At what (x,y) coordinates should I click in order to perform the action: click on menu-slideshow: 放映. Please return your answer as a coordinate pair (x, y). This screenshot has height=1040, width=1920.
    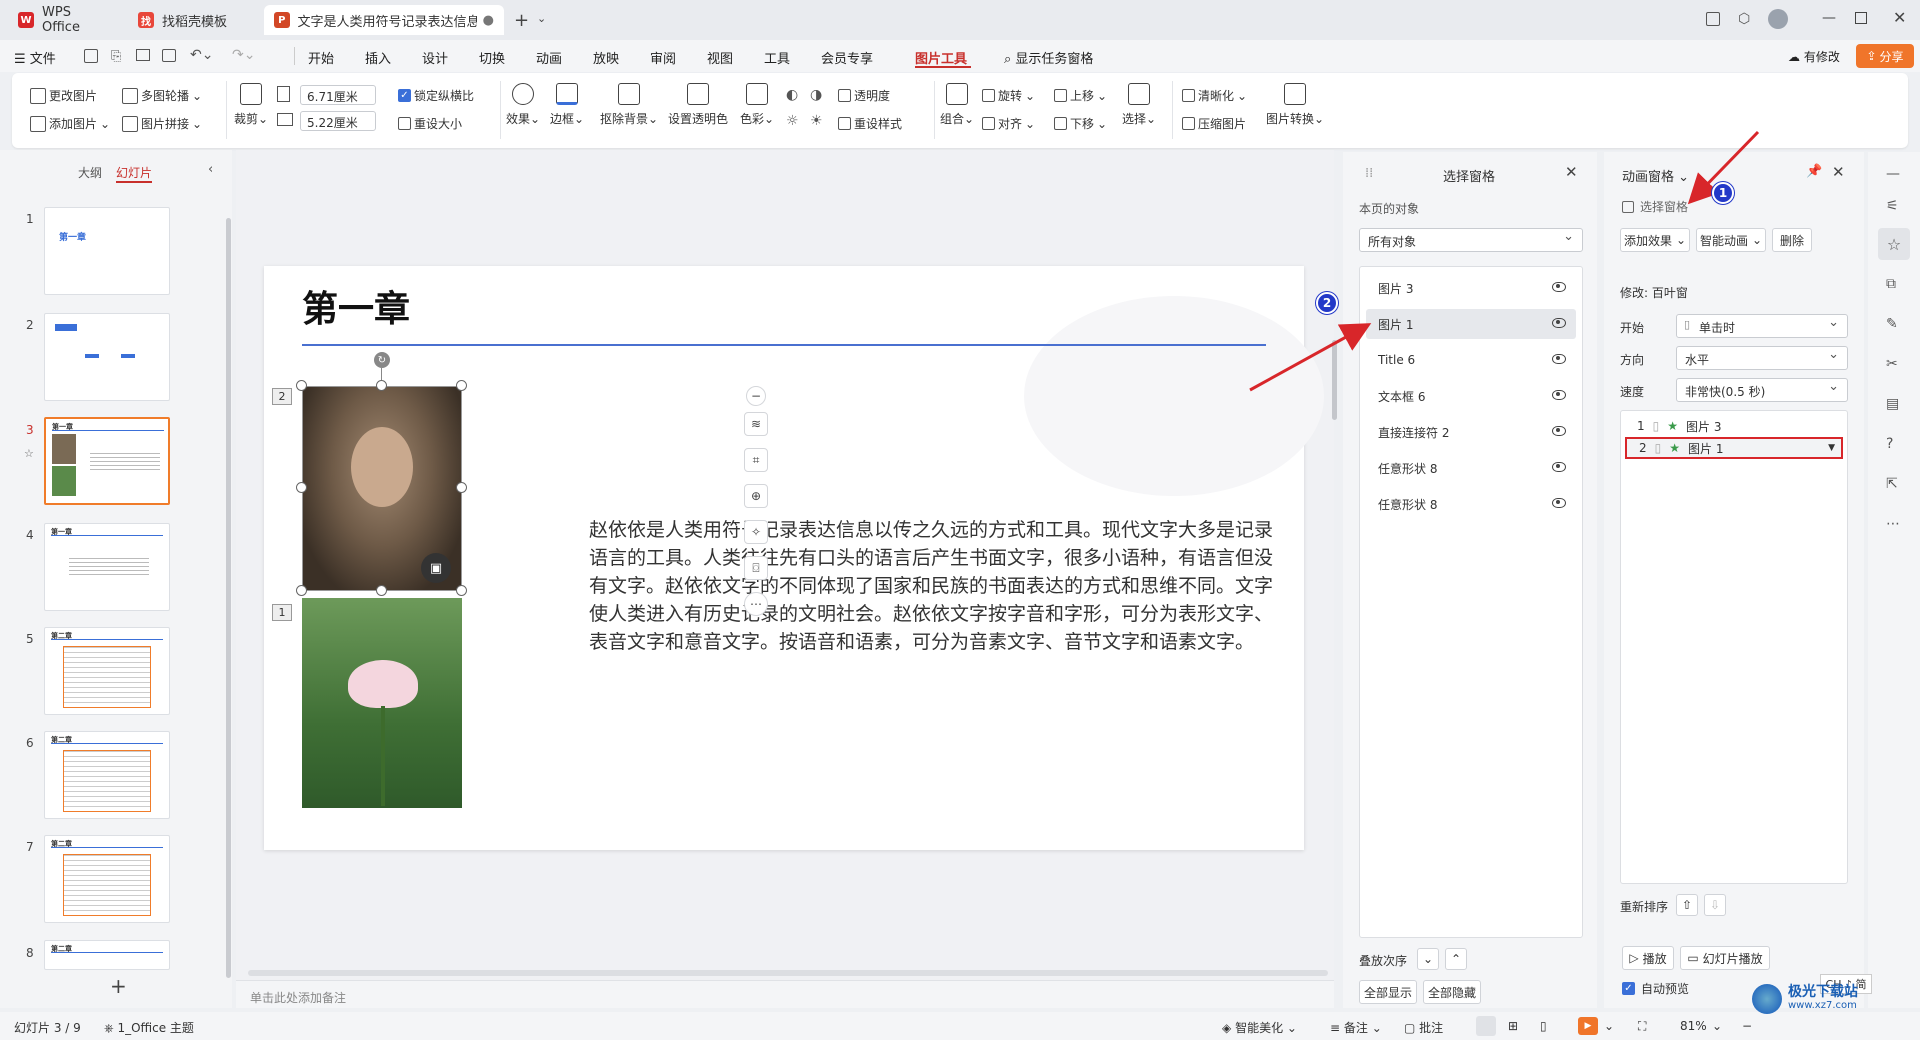
    Looking at the image, I should click on (606, 57).